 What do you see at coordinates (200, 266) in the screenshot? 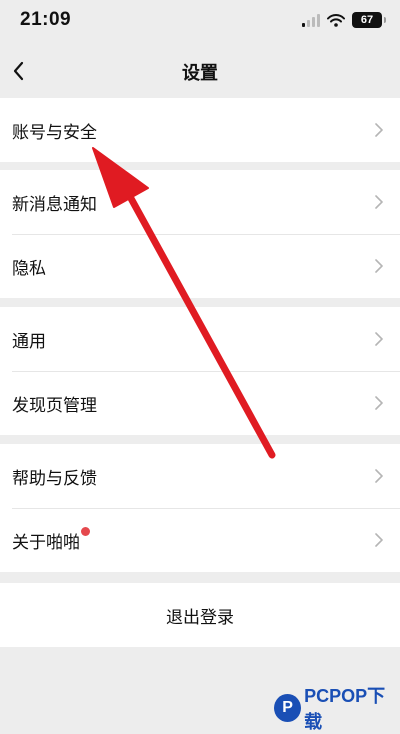
I see `settings-item-privacy: 隐私` at bounding box center [200, 266].